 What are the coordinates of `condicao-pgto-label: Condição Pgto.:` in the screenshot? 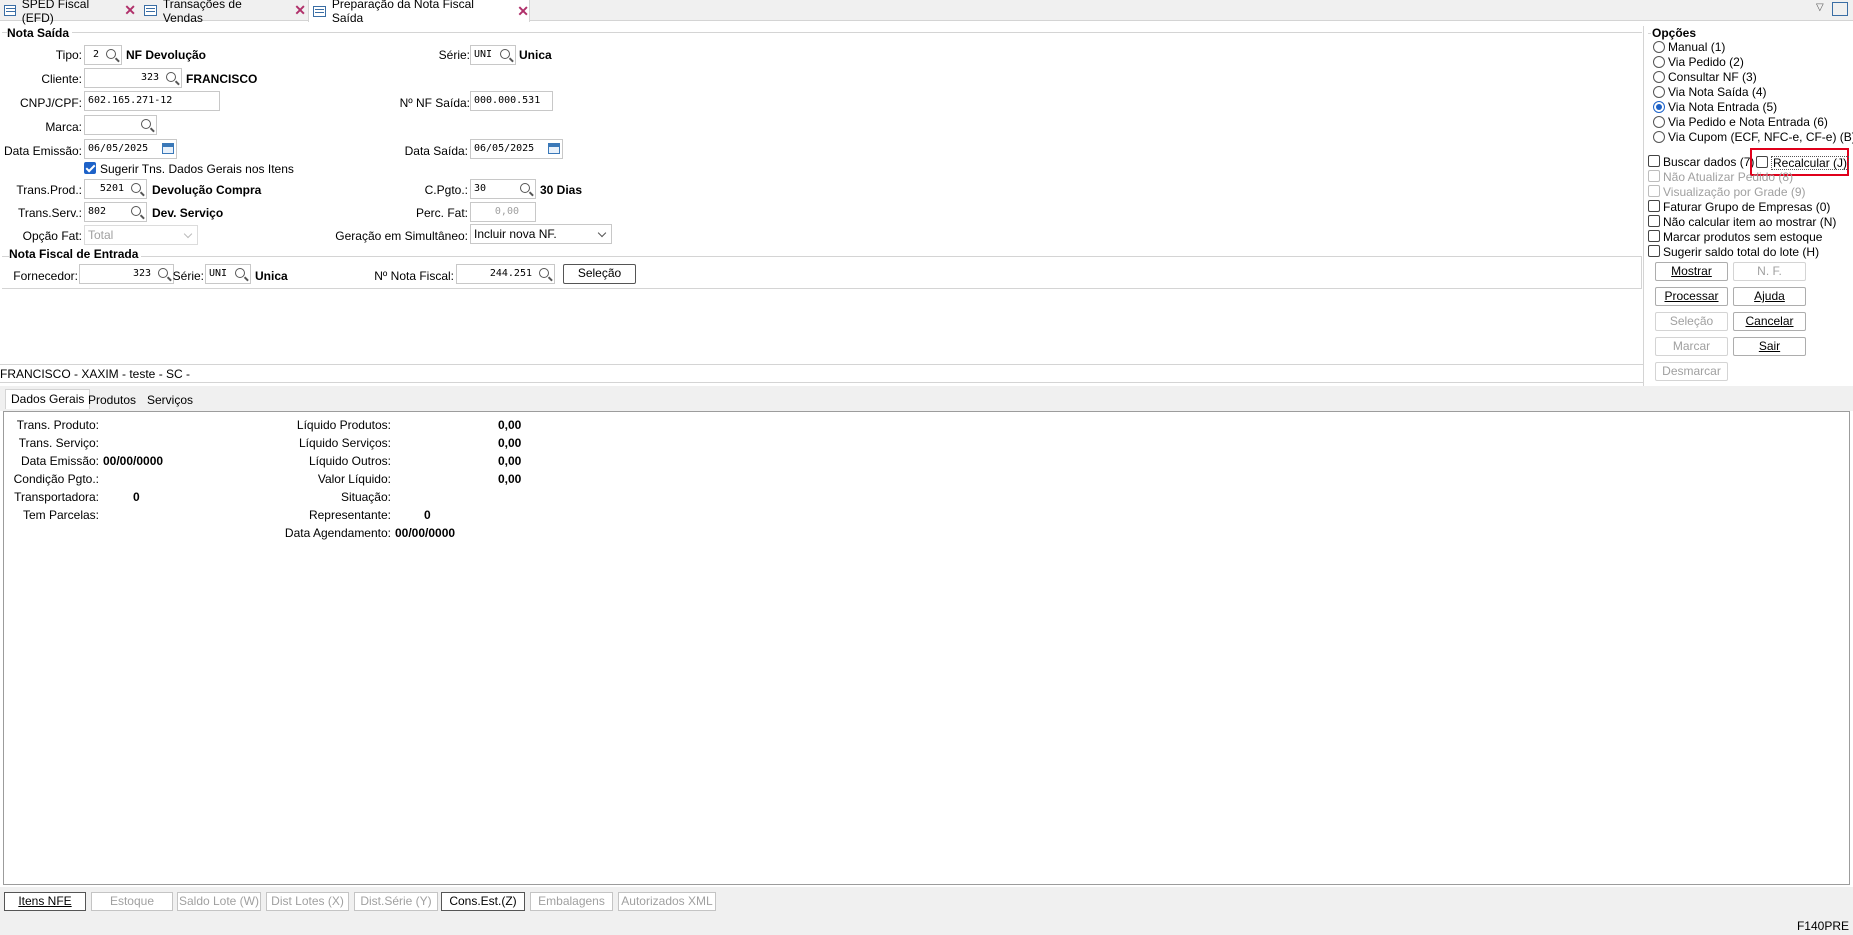 It's located at (56, 479).